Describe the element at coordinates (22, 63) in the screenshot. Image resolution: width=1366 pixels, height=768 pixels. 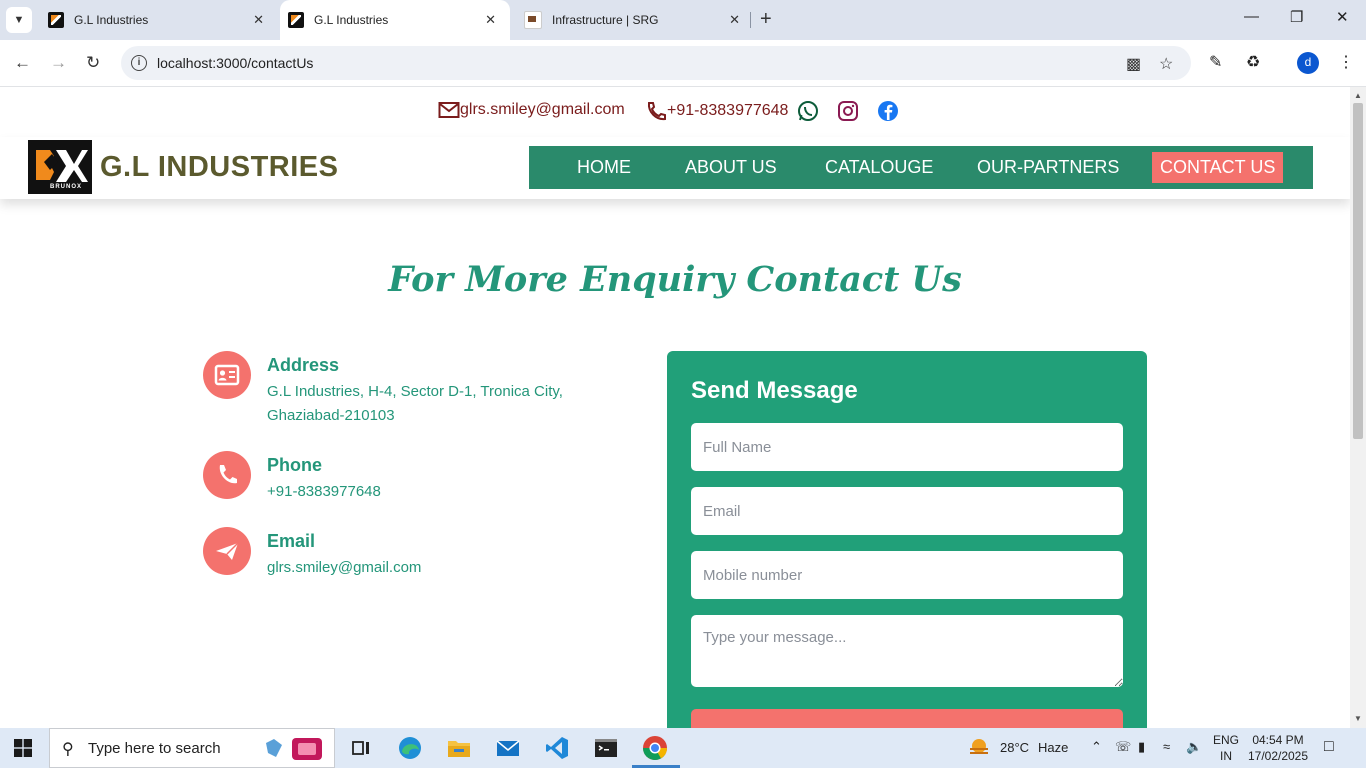
I see `back-icon: ←` at that location.